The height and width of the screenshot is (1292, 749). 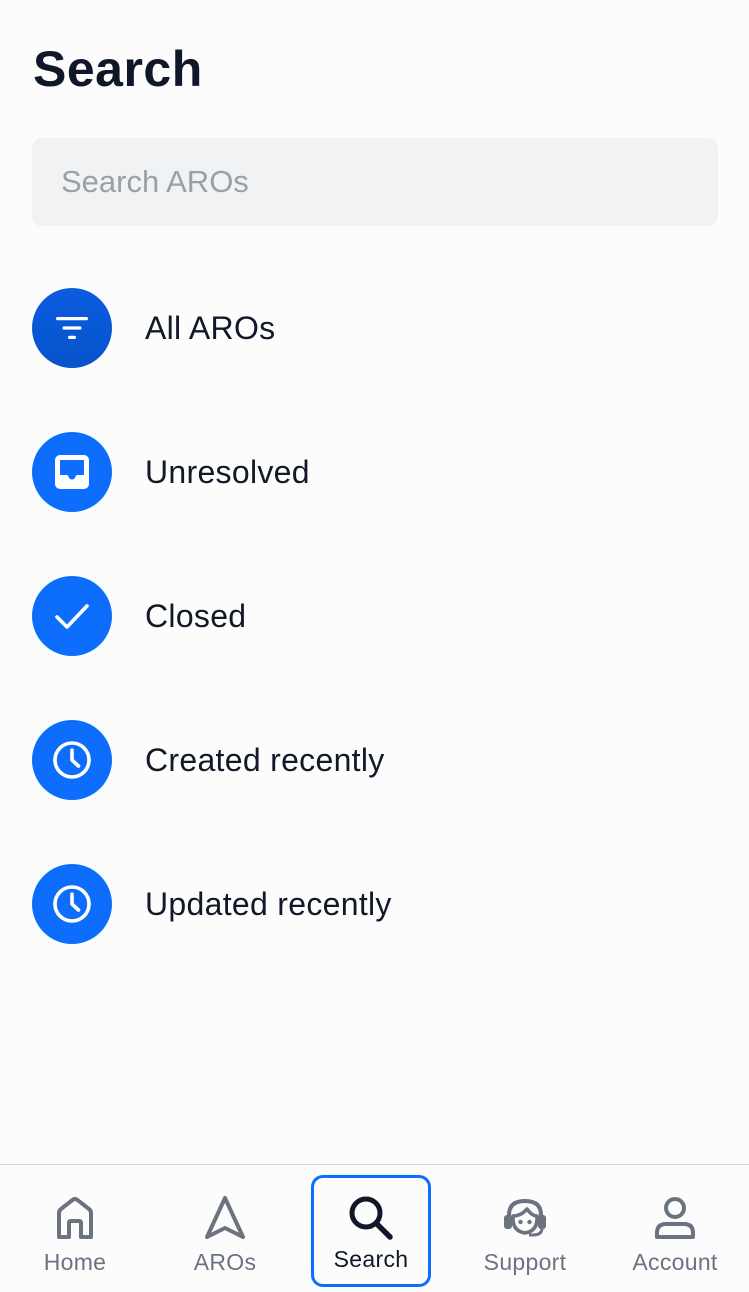 What do you see at coordinates (375, 328) in the screenshot?
I see `filter-item-all-aros: All AROs` at bounding box center [375, 328].